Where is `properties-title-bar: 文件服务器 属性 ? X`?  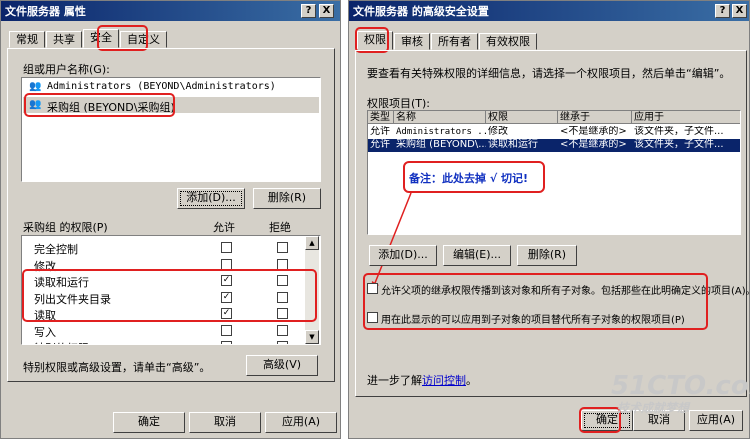 properties-title-bar: 文件服务器 属性 ? X is located at coordinates (170, 11).